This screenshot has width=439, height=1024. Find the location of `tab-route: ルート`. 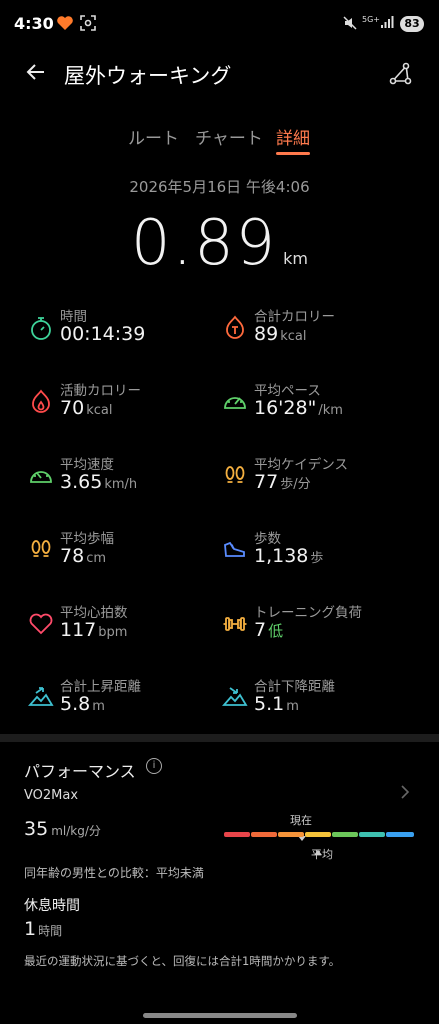

tab-route: ルート is located at coordinates (153, 136).